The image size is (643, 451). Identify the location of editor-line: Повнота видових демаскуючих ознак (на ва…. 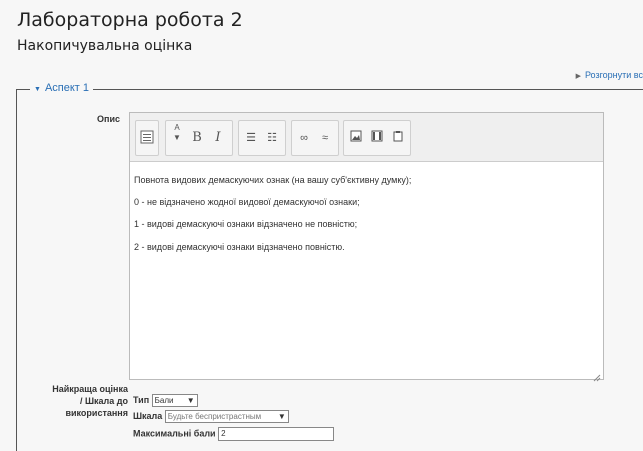
(273, 180).